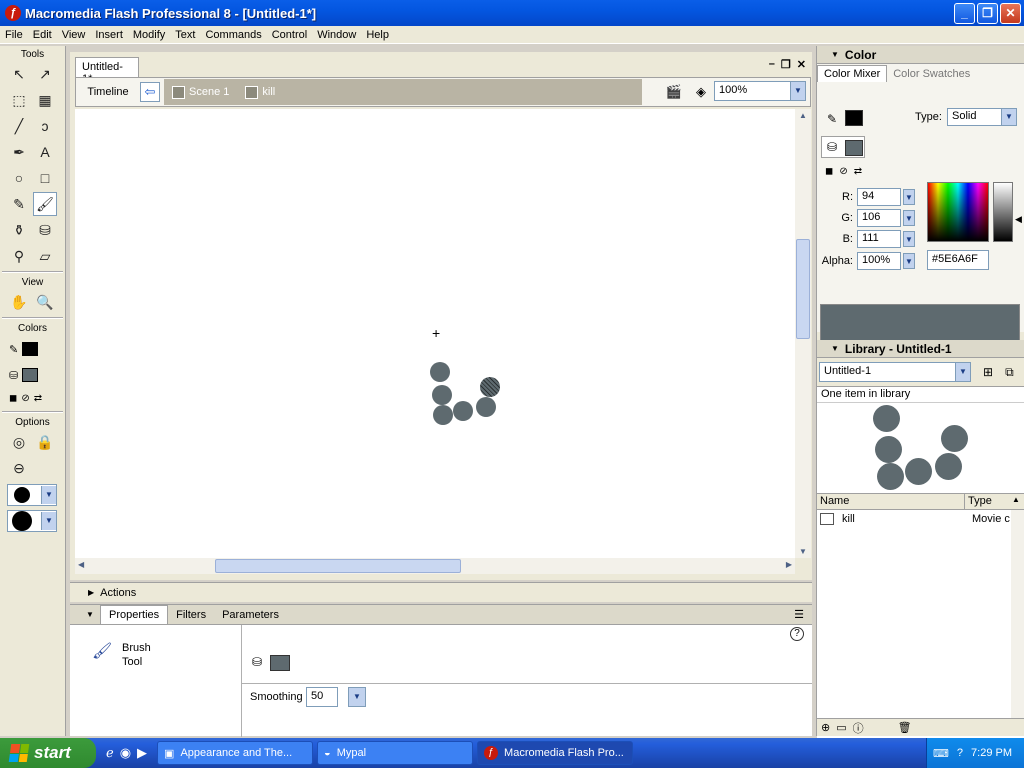 The image size is (1024, 768). I want to click on lasso-tool-icon: ↄ, so click(45, 126).